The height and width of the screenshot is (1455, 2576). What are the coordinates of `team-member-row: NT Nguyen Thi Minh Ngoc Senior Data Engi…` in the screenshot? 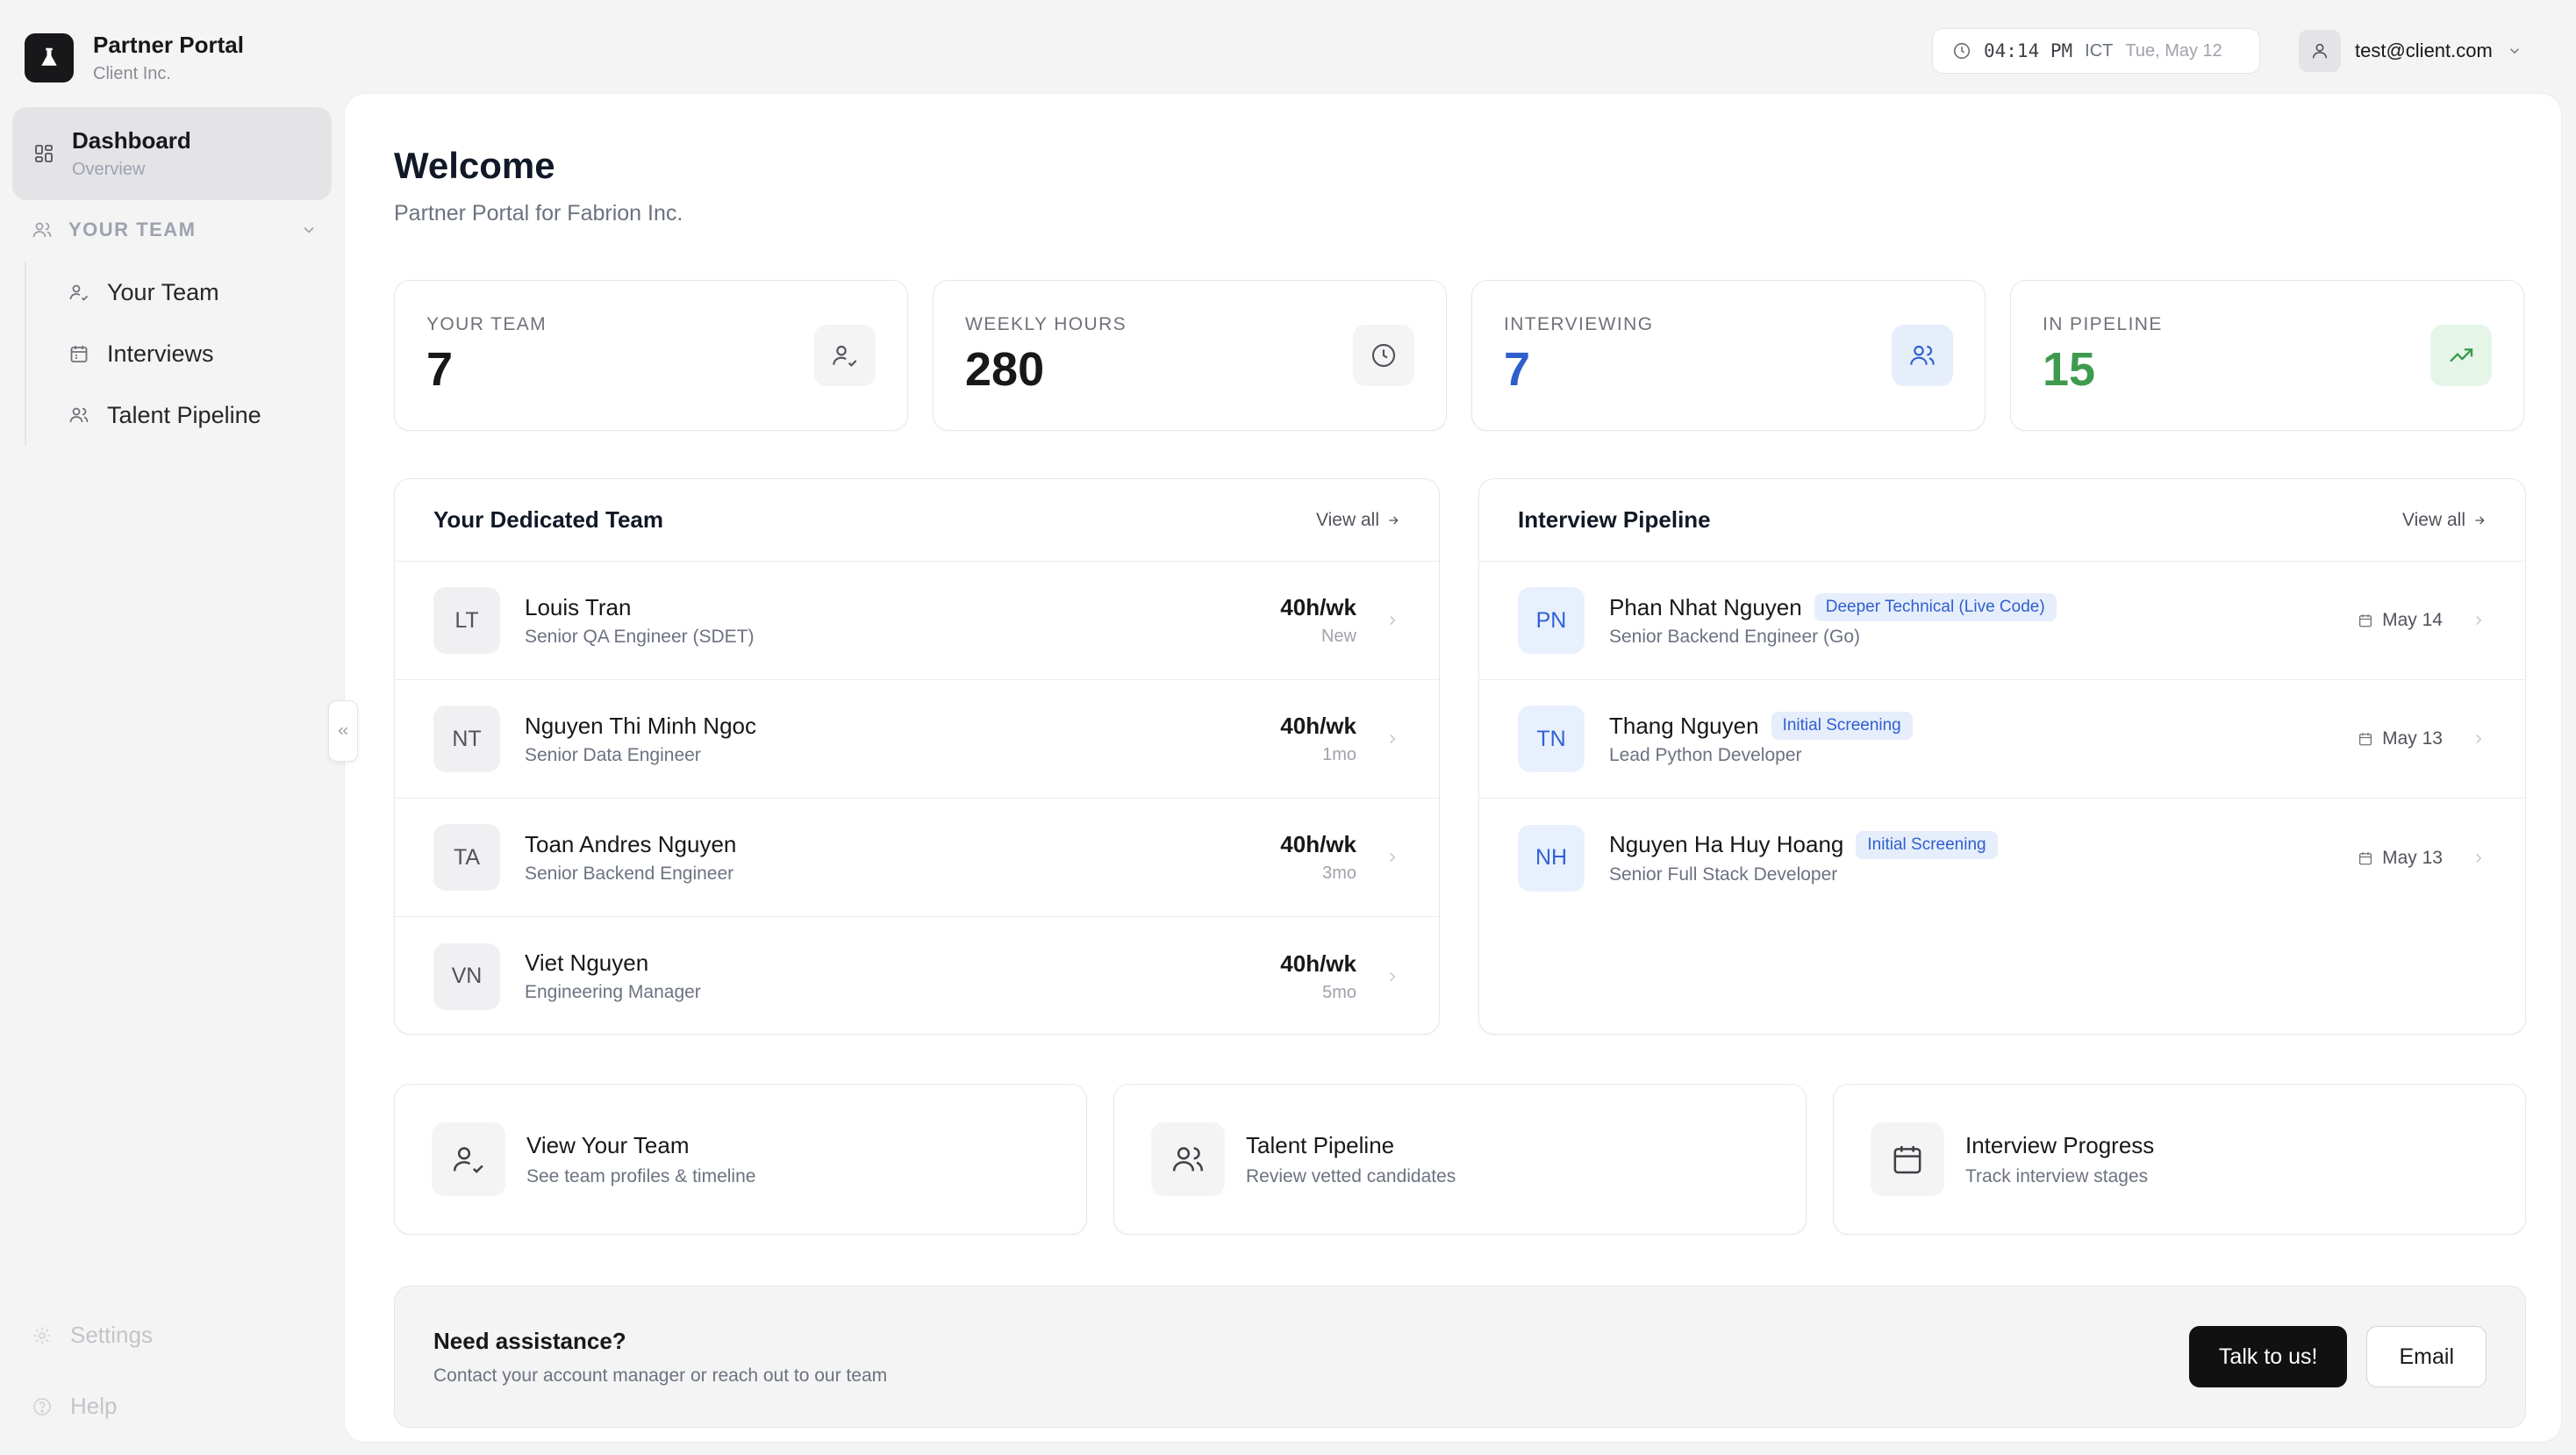 It's located at (917, 739).